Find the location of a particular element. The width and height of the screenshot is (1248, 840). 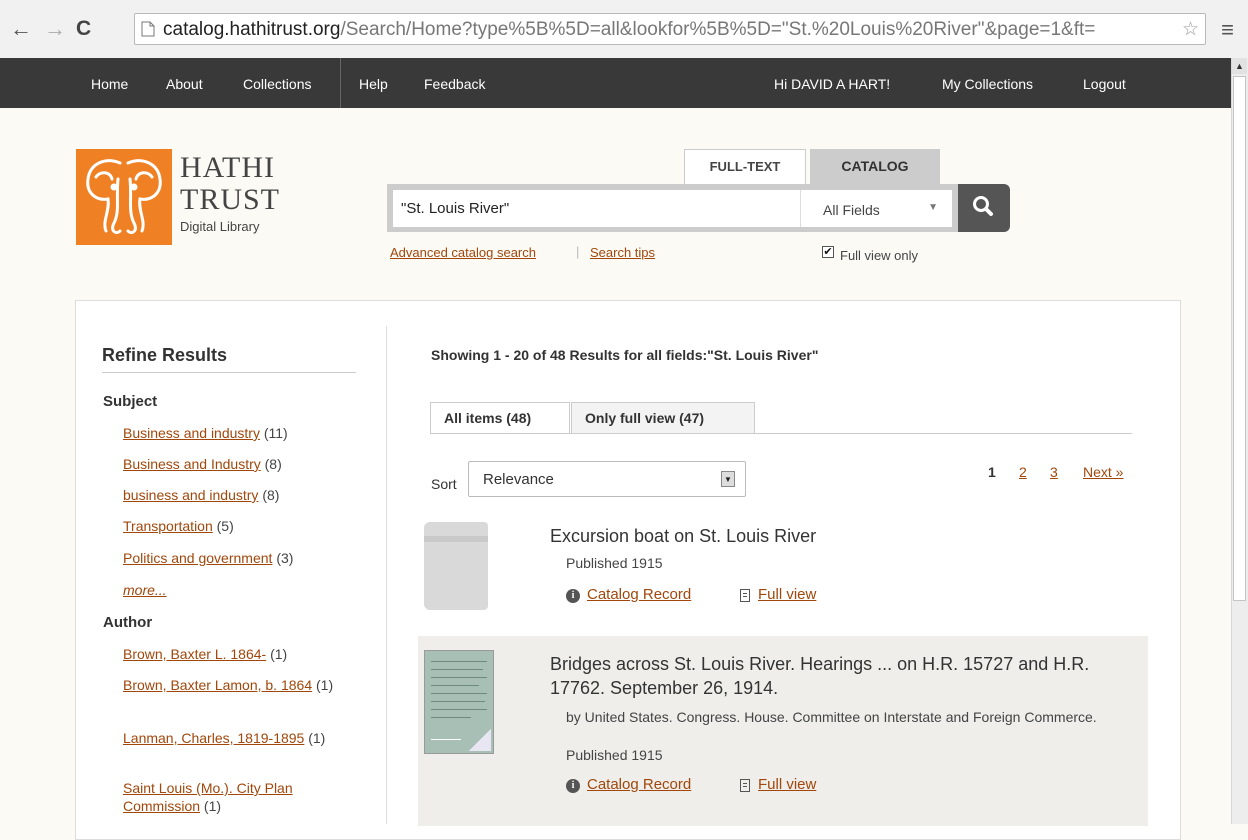

chevron-down-icon: ▼ is located at coordinates (933, 207).